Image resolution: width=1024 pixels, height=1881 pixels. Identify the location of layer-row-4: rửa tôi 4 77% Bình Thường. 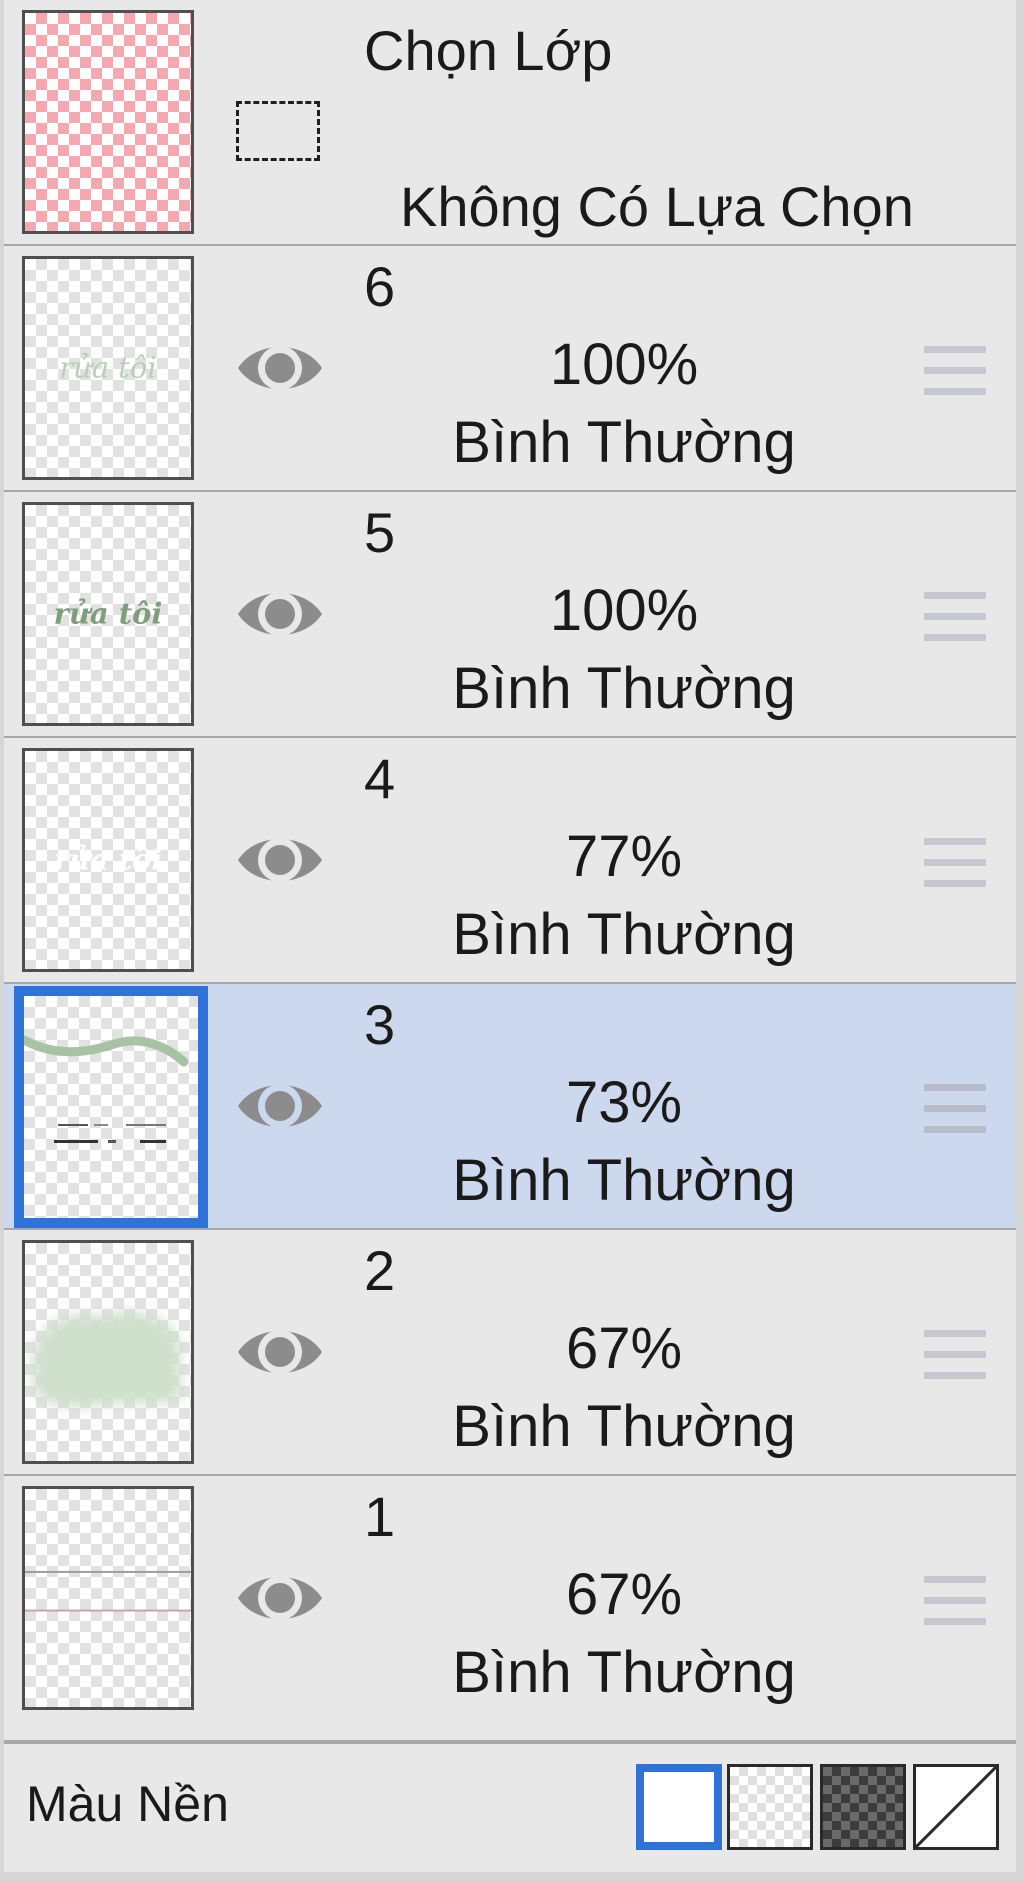
(510, 861).